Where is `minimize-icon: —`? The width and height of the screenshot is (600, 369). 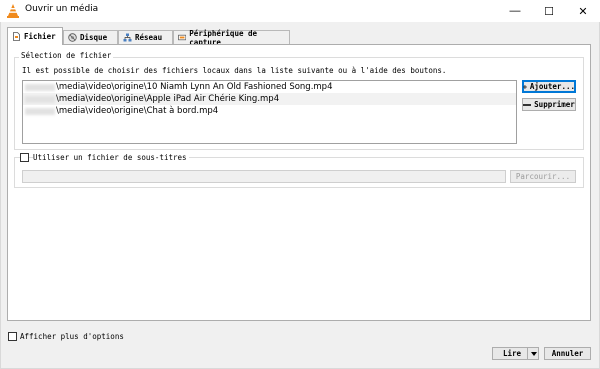
minimize-icon: — is located at coordinates (515, 11).